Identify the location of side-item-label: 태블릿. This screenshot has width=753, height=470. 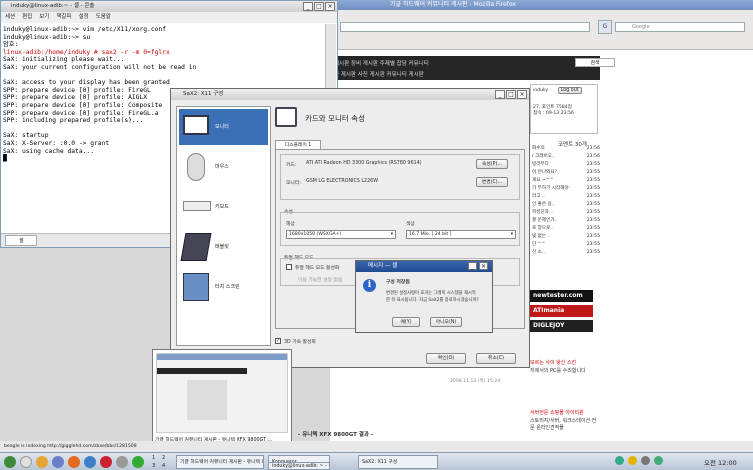
(222, 247).